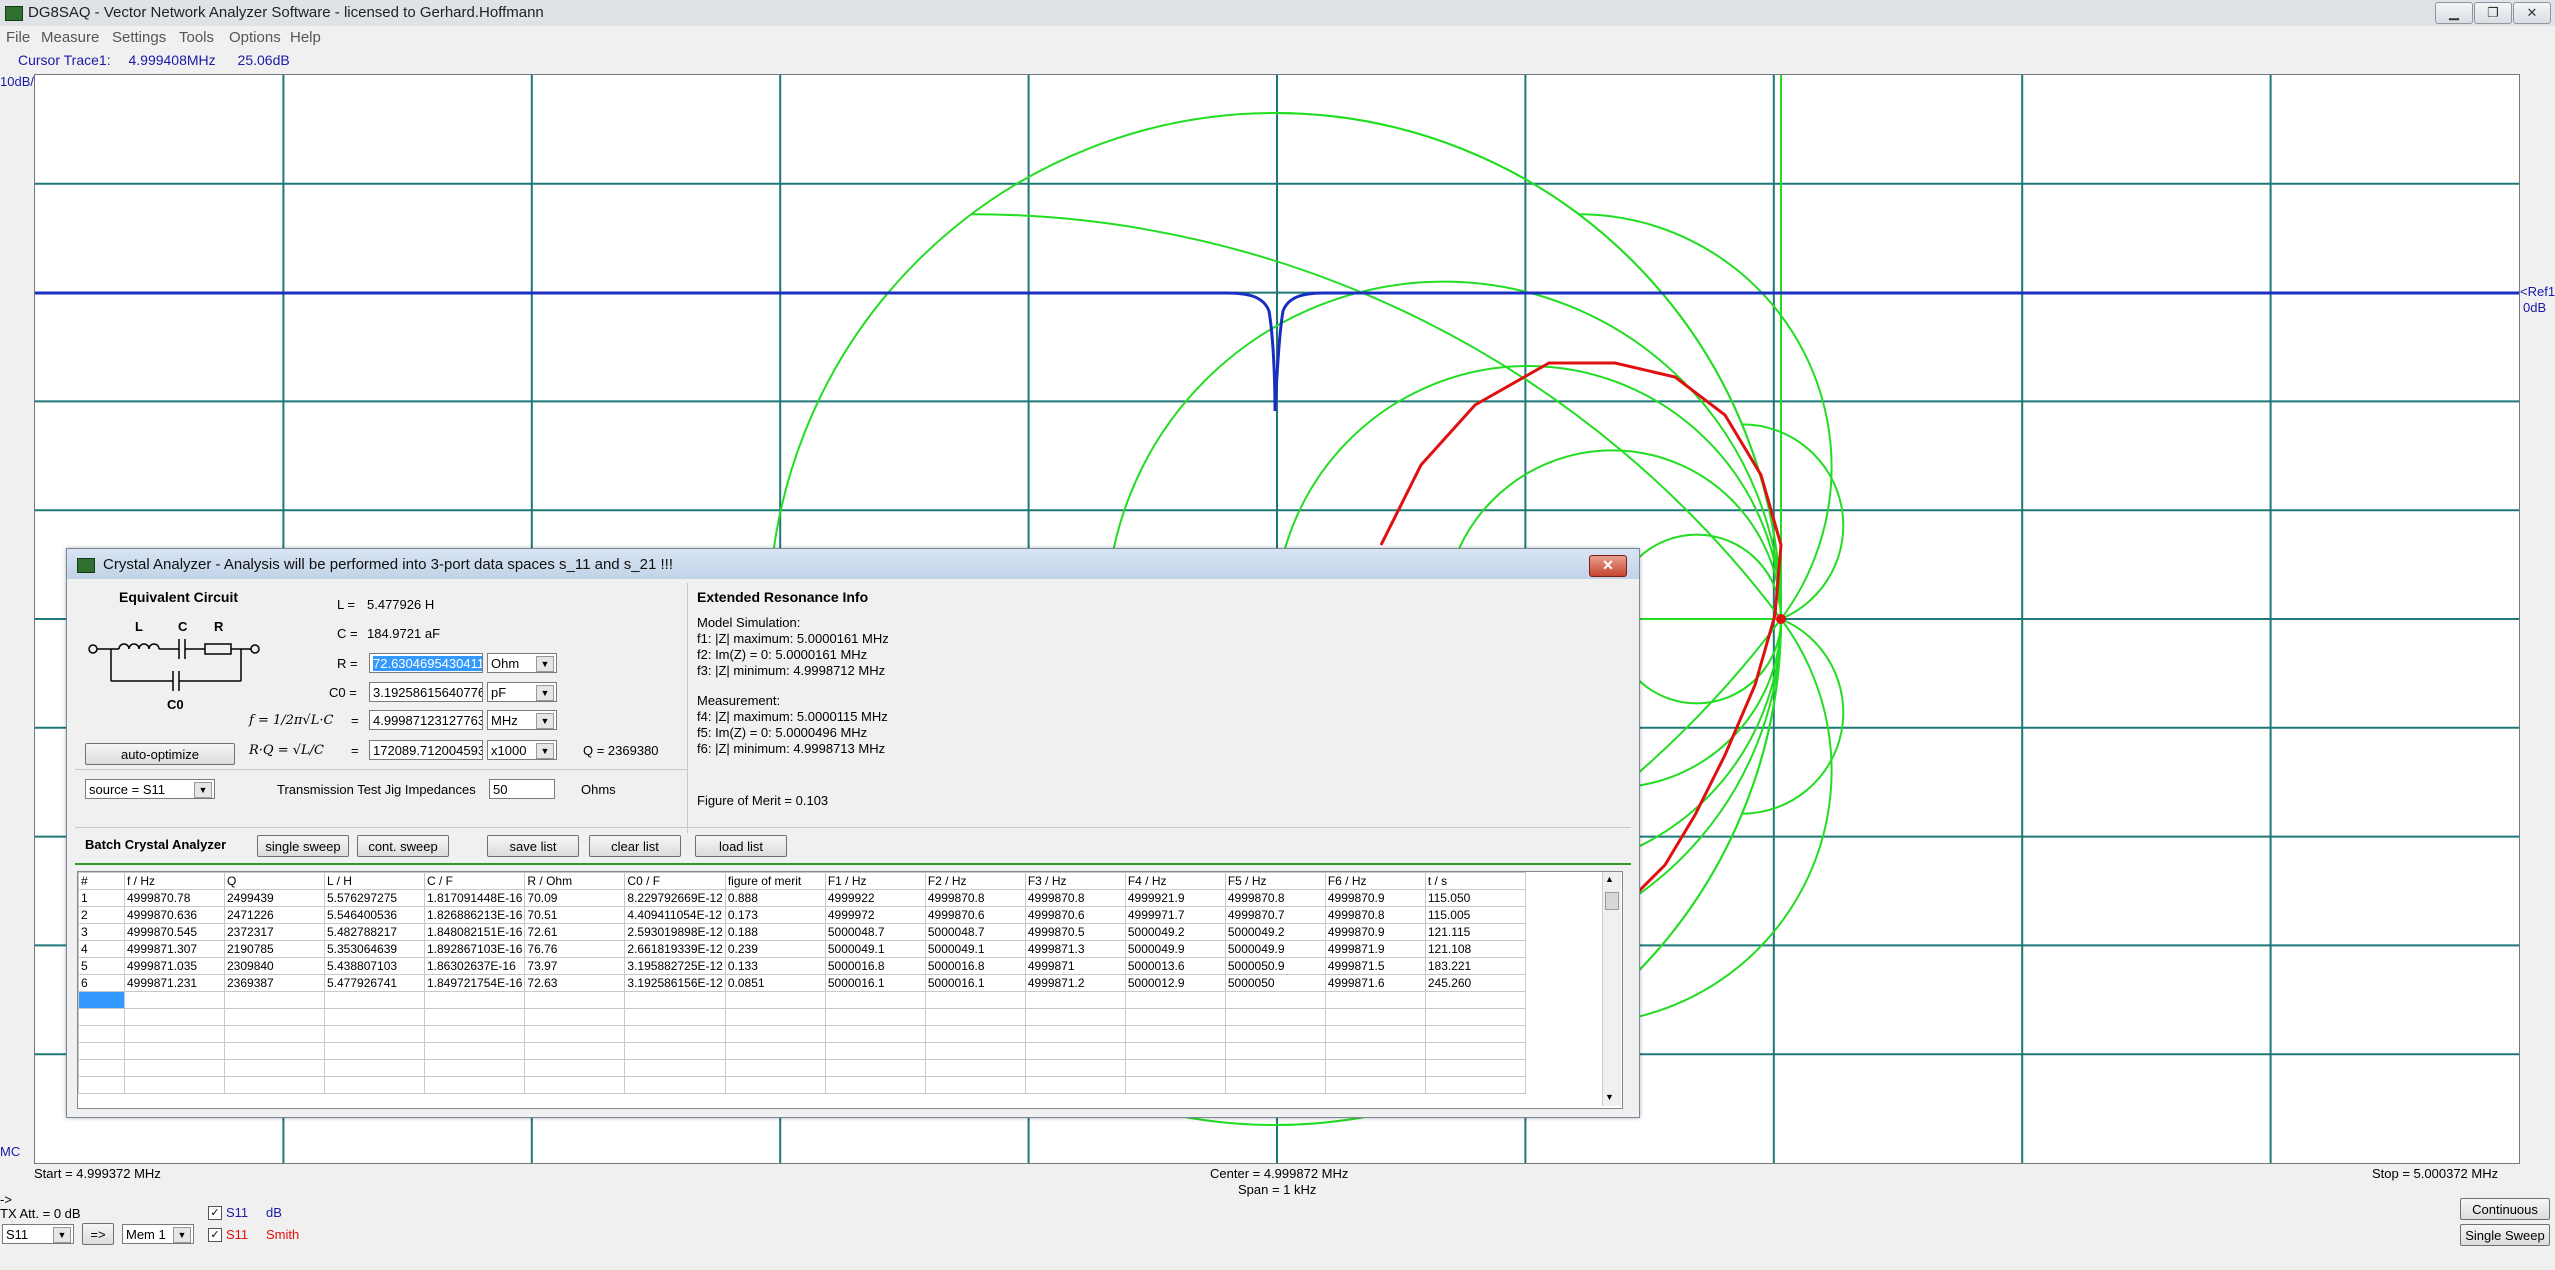  Describe the element at coordinates (2454, 13) in the screenshot. I see `minimize-button: ▁` at that location.